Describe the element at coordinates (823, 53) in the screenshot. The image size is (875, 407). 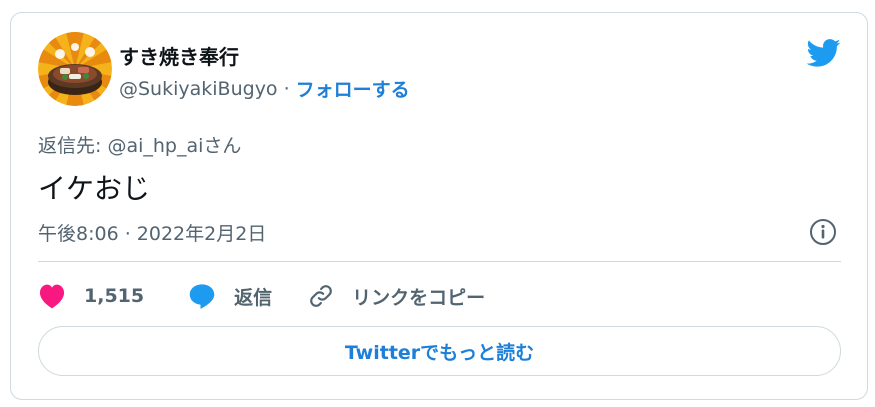
I see `twitter-bird-icon` at that location.